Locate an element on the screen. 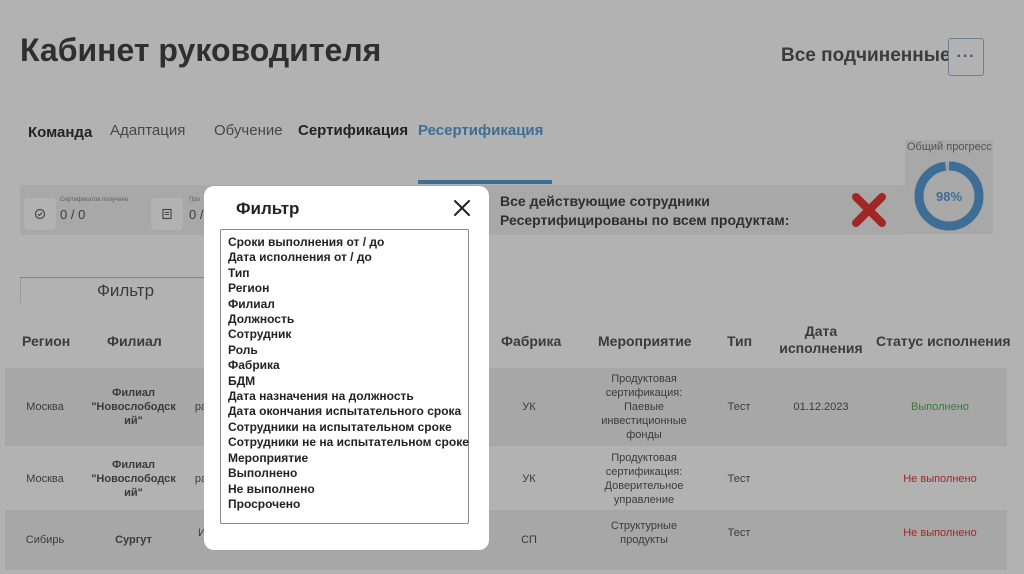 The height and width of the screenshot is (574, 1024). filter-option: Сотрудники не на испытательном сроке is located at coordinates (348, 442).